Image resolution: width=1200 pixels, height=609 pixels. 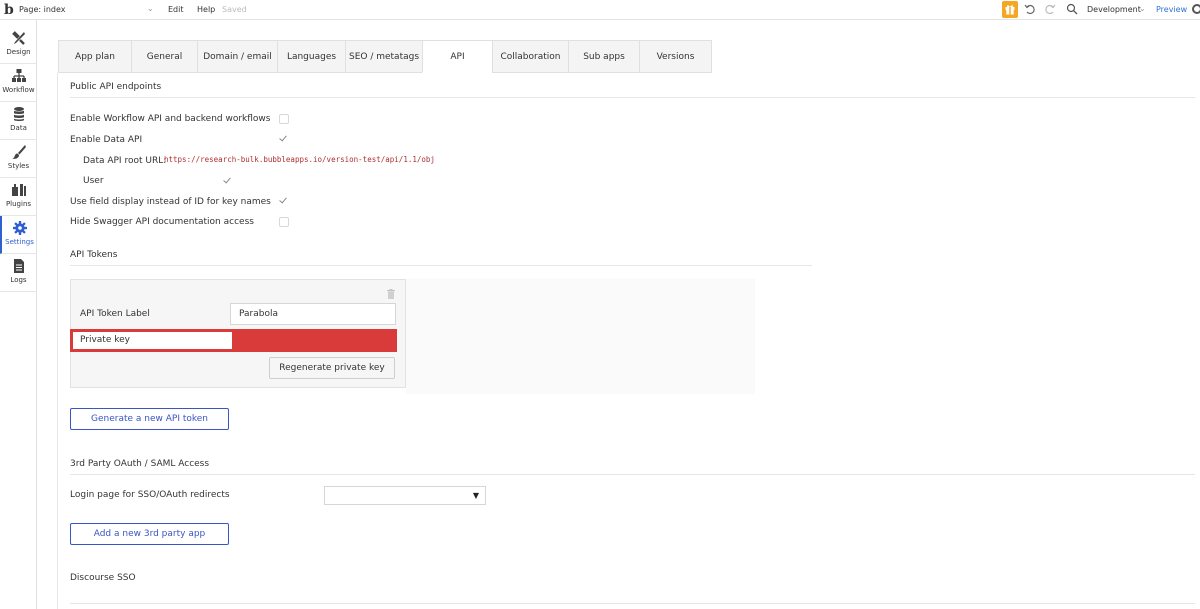 I want to click on gift-icon, so click(x=1010, y=10).